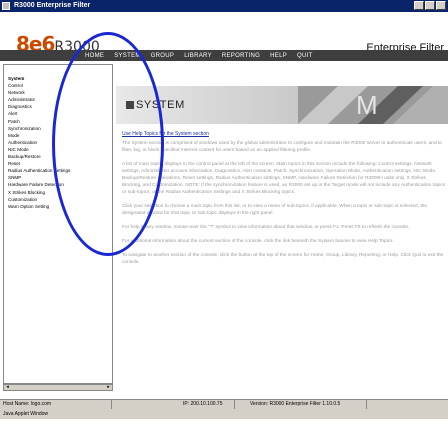  What do you see at coordinates (108, 144) in the screenshot?
I see `highlight-oval` at bounding box center [108, 144].